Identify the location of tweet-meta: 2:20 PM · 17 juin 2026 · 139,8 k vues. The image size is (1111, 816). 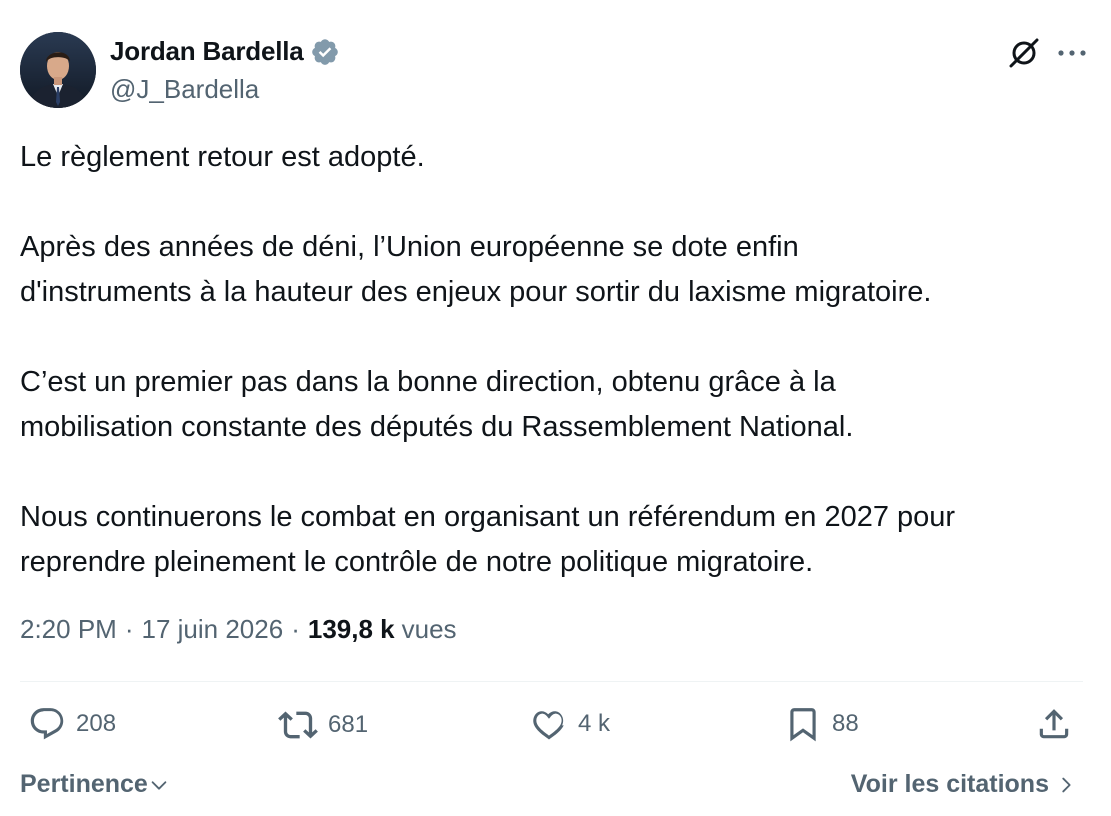
(238, 629).